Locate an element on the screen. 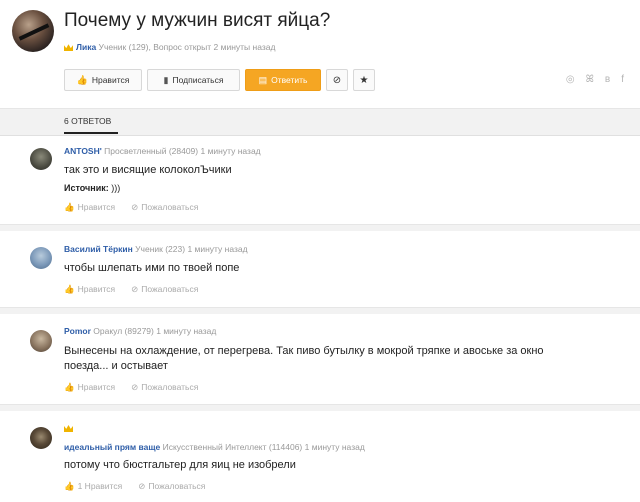 Image resolution: width=640 pixels, height=502 pixels. facebook-icon: f is located at coordinates (622, 79).